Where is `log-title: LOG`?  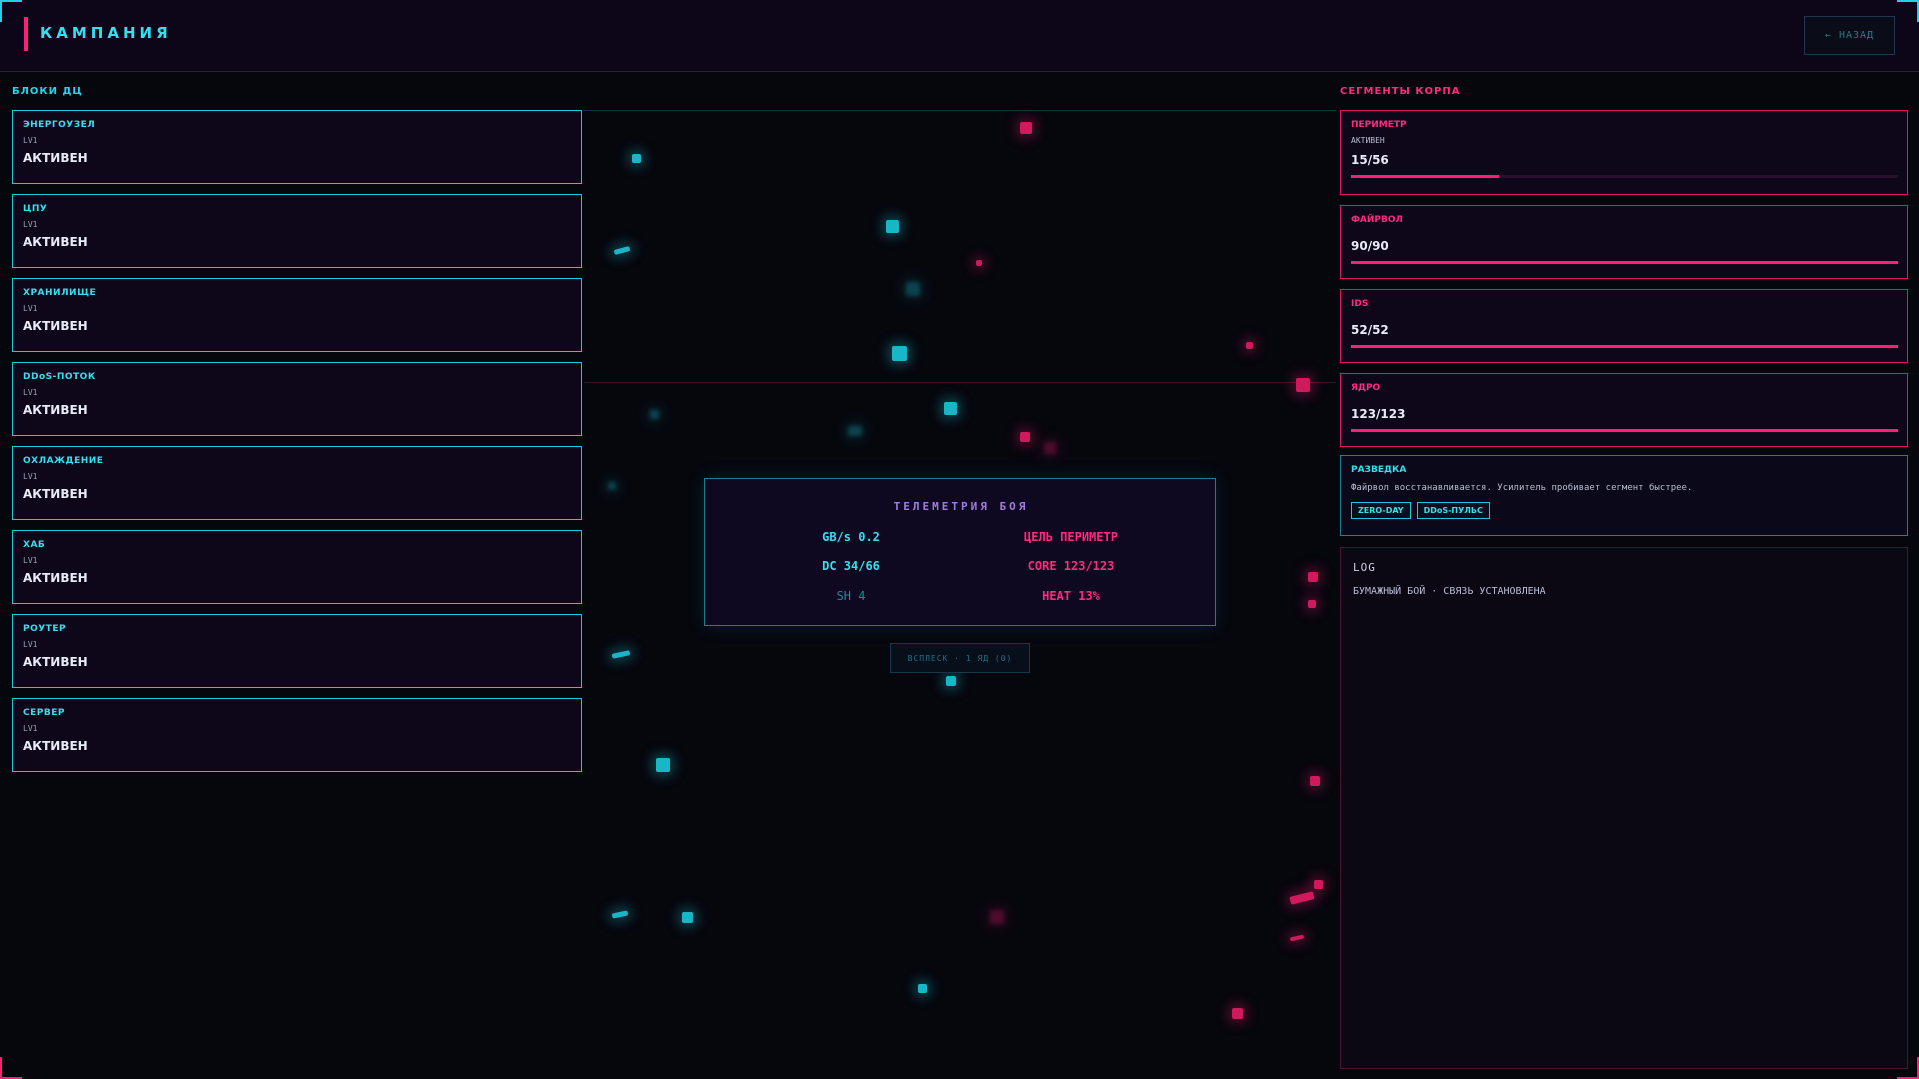
log-title: LOG is located at coordinates (1364, 567).